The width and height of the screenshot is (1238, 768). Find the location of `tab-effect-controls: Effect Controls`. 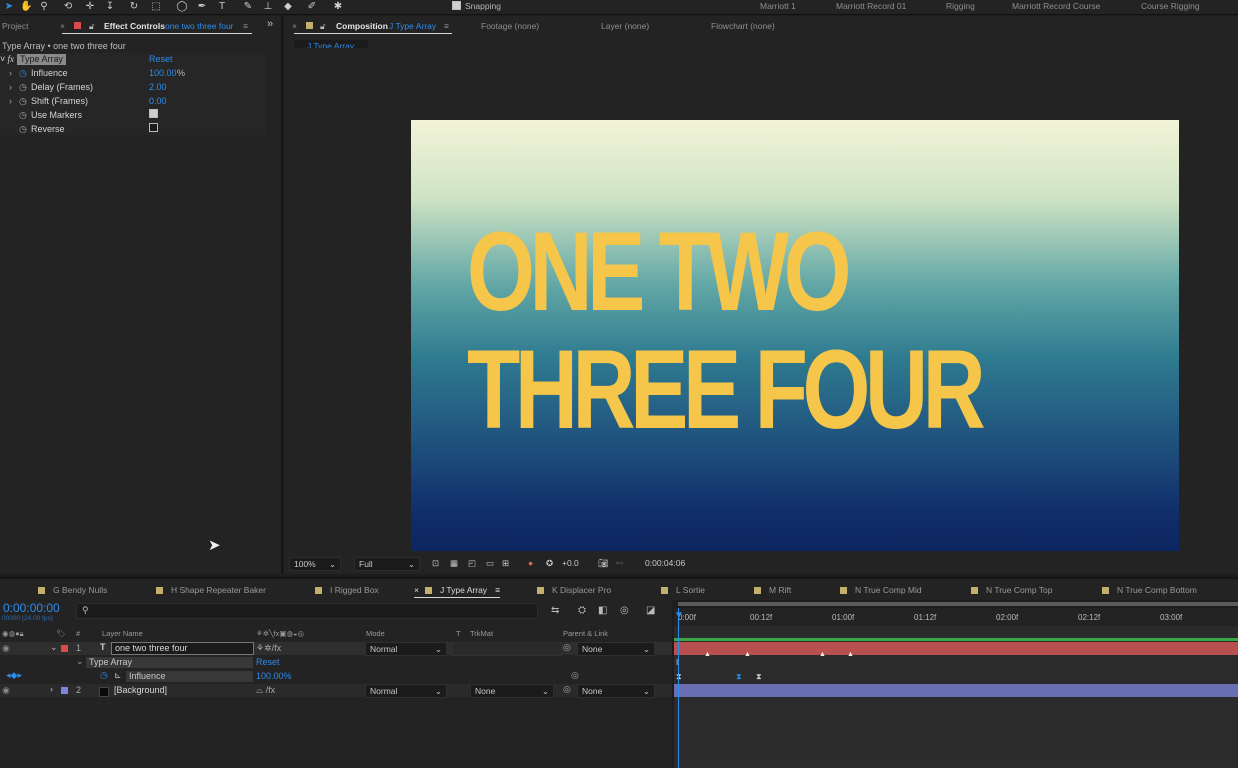

tab-effect-controls: Effect Controls is located at coordinates (134, 26).